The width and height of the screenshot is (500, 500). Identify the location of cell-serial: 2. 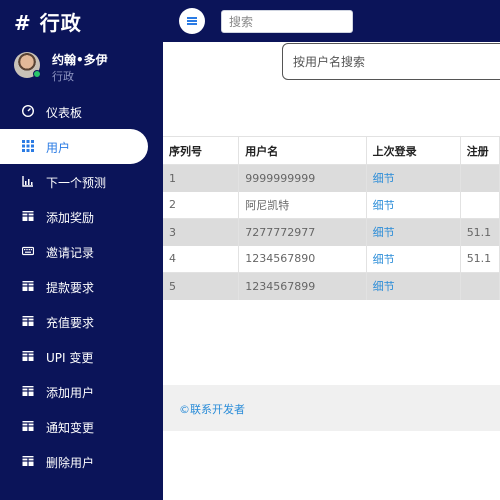
(201, 205).